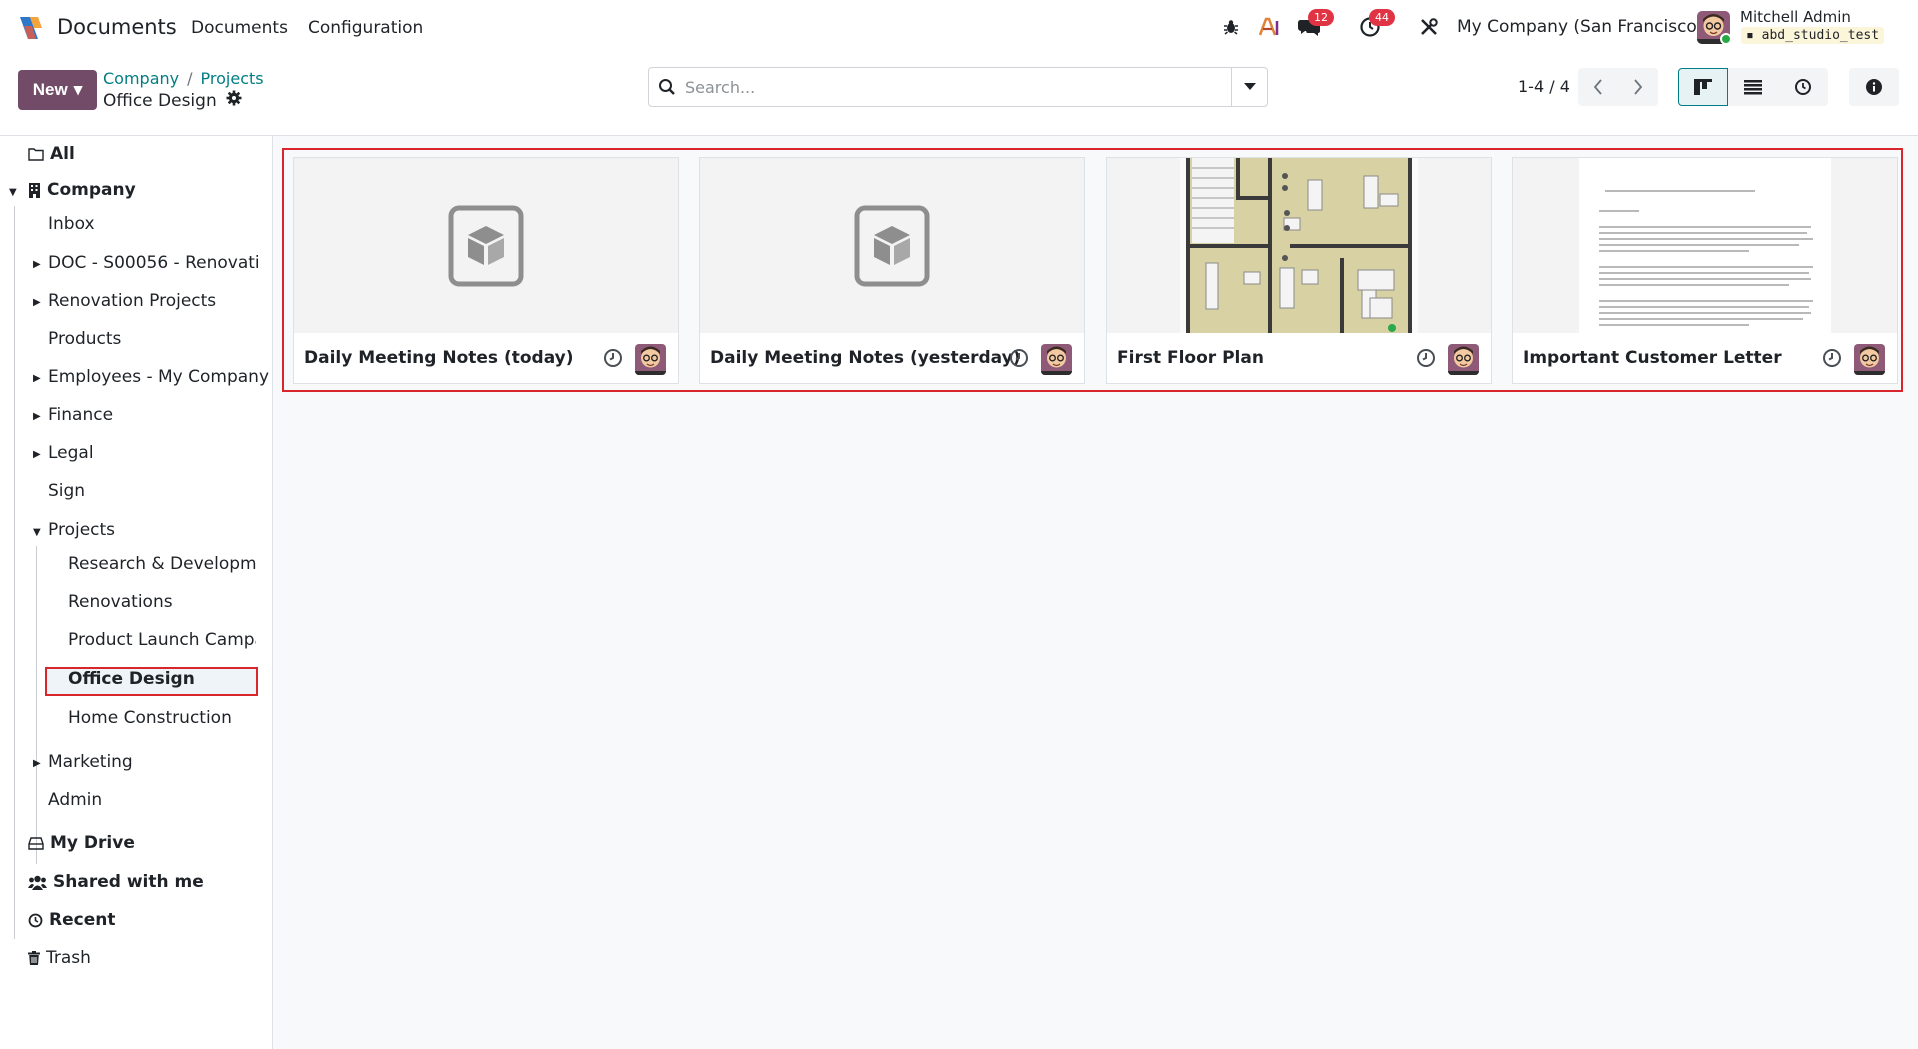 The image size is (1918, 1049). I want to click on document-card: Daily Meeting Notes (today), so click(486, 270).